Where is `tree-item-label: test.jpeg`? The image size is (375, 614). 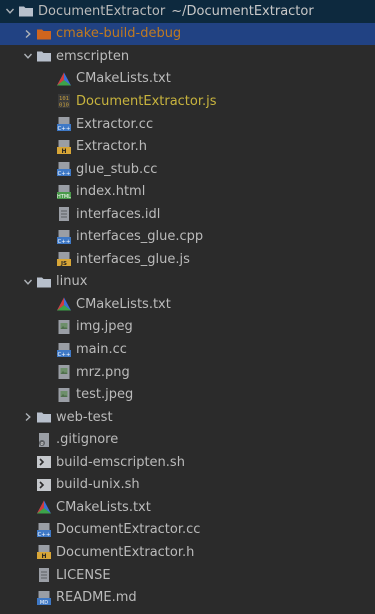
tree-item-label: test.jpeg is located at coordinates (105, 395).